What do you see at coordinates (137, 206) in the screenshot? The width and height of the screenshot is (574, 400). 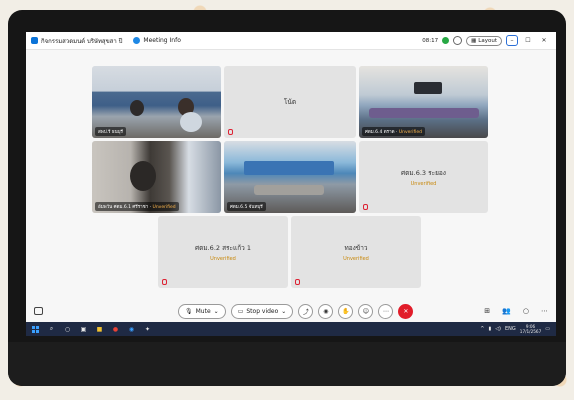 I see `participant-name: อัมพวัน ศตม.6.1 ศรีราชา · Unverified` at bounding box center [137, 206].